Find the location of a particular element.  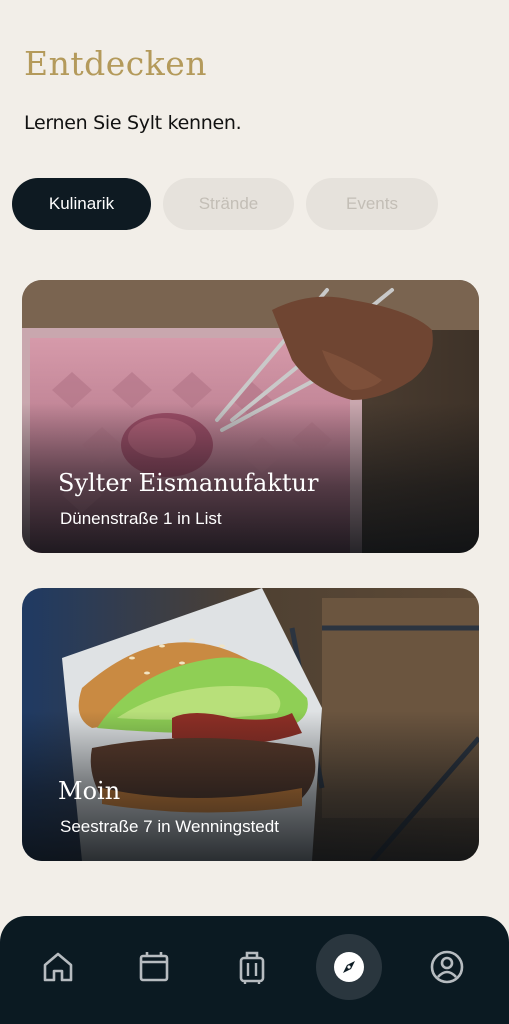

home-icon is located at coordinates (58, 967).